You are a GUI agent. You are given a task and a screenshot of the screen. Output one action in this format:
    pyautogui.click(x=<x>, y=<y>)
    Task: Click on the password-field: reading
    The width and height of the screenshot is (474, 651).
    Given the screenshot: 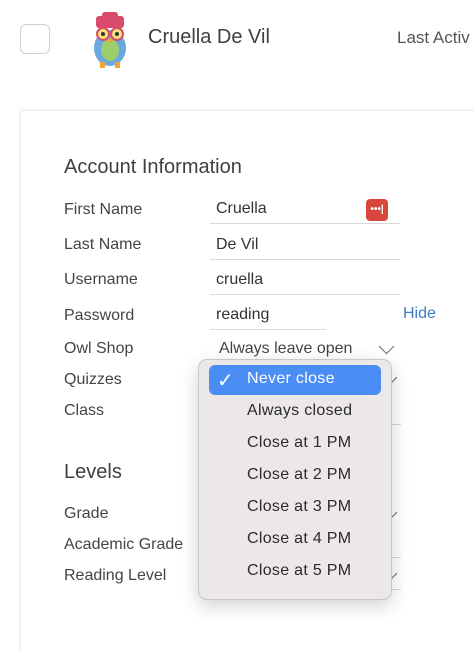 What is the action you would take?
    pyautogui.click(x=268, y=317)
    